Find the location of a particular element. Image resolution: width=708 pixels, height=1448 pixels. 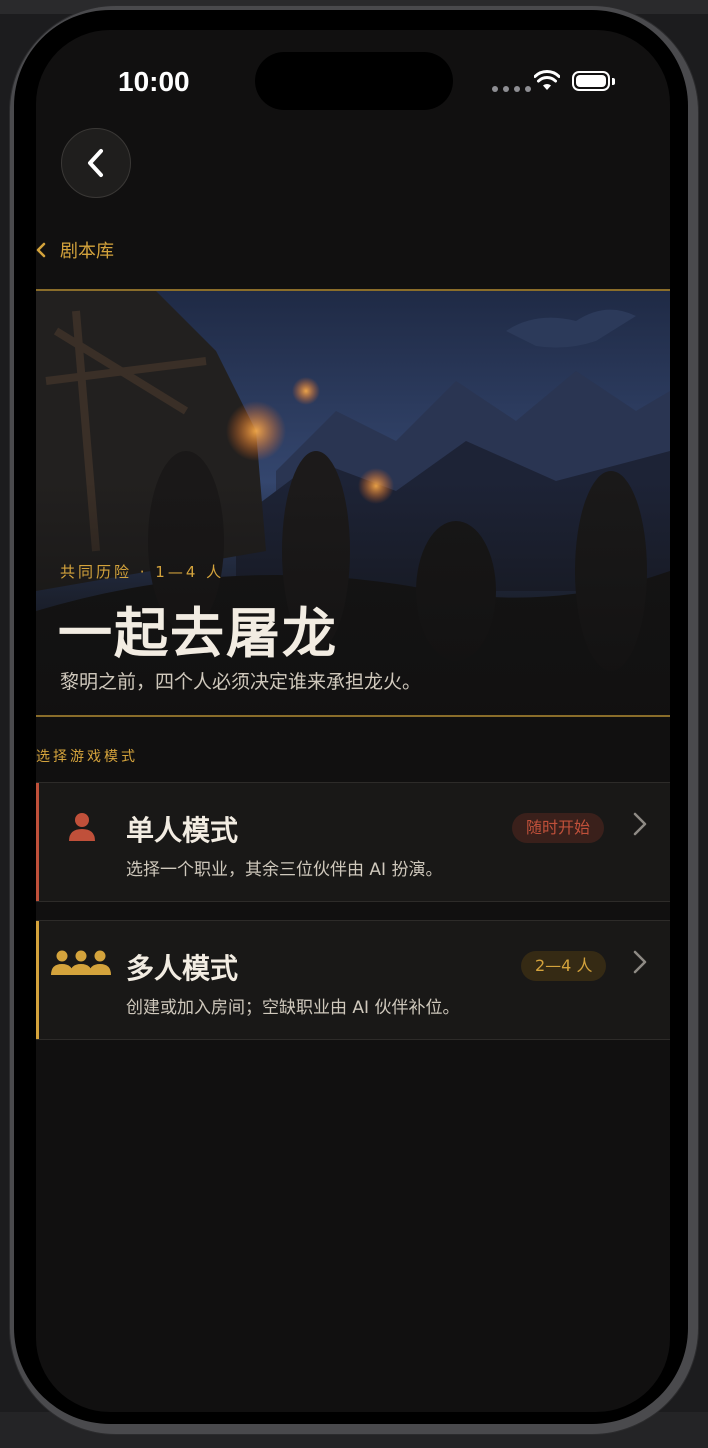

hero-title: 一起去屠龙 is located at coordinates (198, 633).